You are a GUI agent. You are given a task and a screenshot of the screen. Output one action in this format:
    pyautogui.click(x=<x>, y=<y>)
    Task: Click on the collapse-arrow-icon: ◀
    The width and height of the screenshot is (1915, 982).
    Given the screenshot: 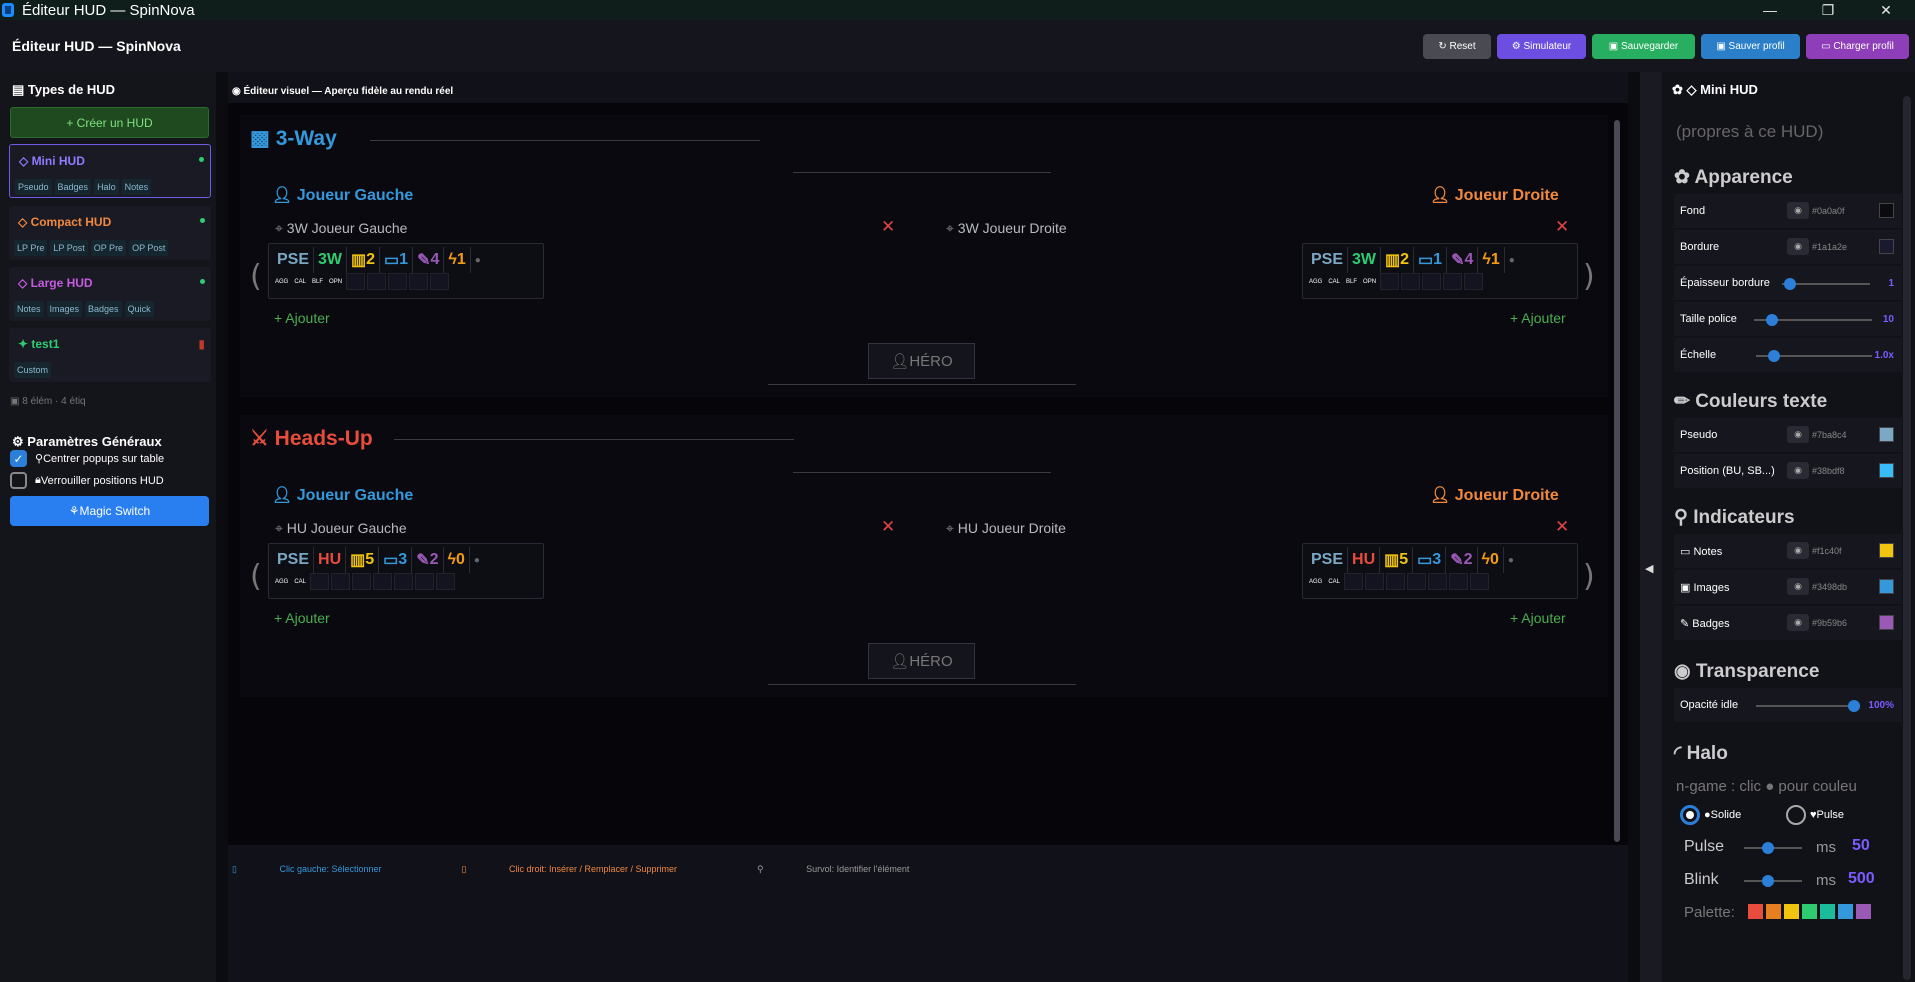 What is the action you would take?
    pyautogui.click(x=1649, y=568)
    